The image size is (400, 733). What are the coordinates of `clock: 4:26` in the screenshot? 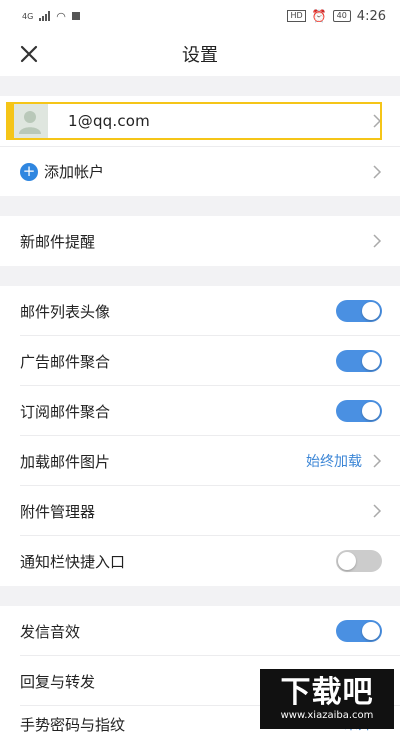 It's located at (371, 16).